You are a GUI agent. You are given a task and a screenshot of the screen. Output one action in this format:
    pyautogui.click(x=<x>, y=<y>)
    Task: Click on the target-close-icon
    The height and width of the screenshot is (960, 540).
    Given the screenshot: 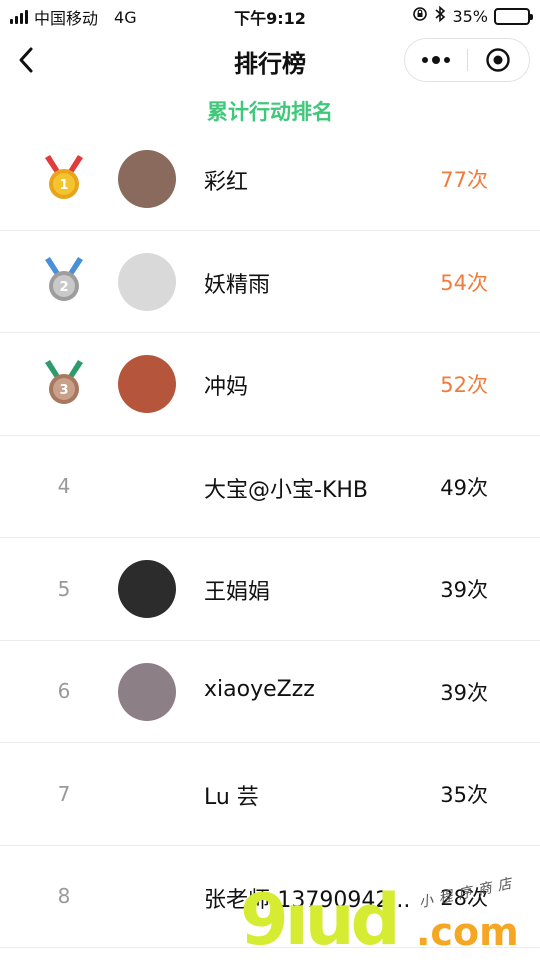 What is the action you would take?
    pyautogui.click(x=498, y=60)
    